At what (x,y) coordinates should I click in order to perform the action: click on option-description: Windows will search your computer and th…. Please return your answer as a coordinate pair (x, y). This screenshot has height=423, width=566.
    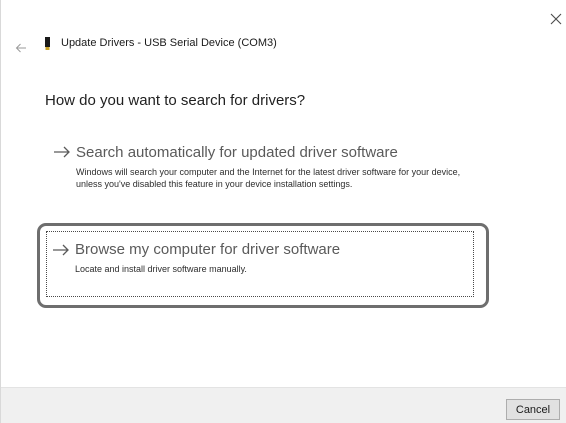
    Looking at the image, I should click on (268, 178).